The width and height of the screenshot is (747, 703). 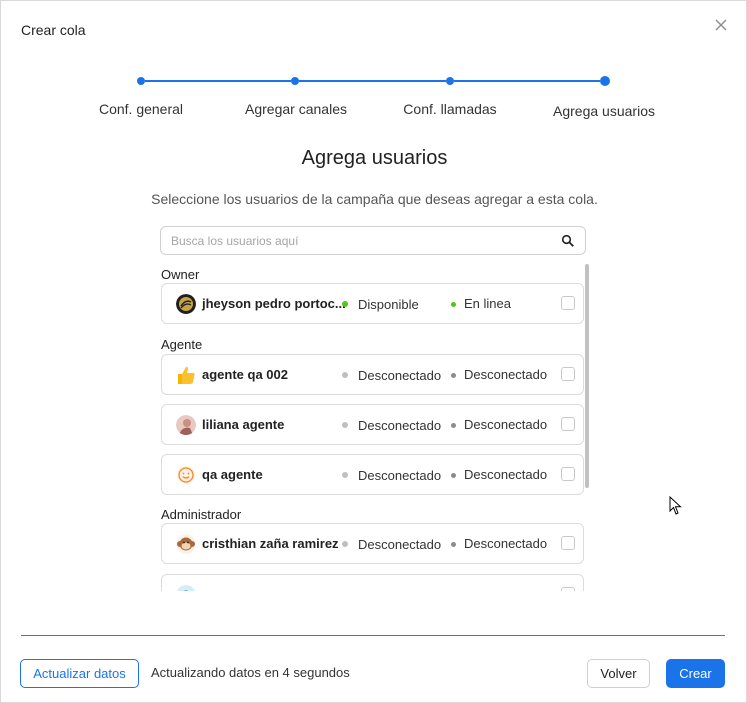 I want to click on step-dot-calls, so click(x=450, y=81).